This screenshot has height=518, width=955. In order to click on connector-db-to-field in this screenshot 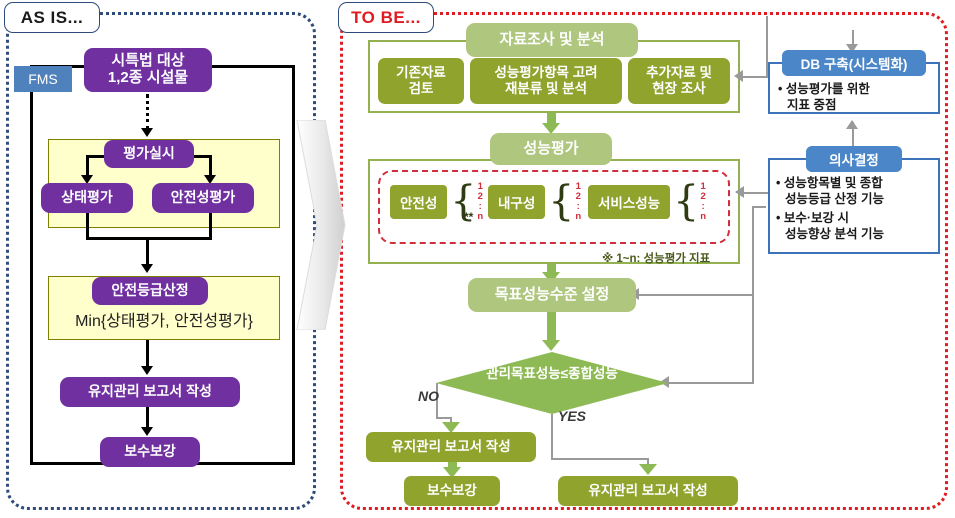, I will do `click(755, 77)`.